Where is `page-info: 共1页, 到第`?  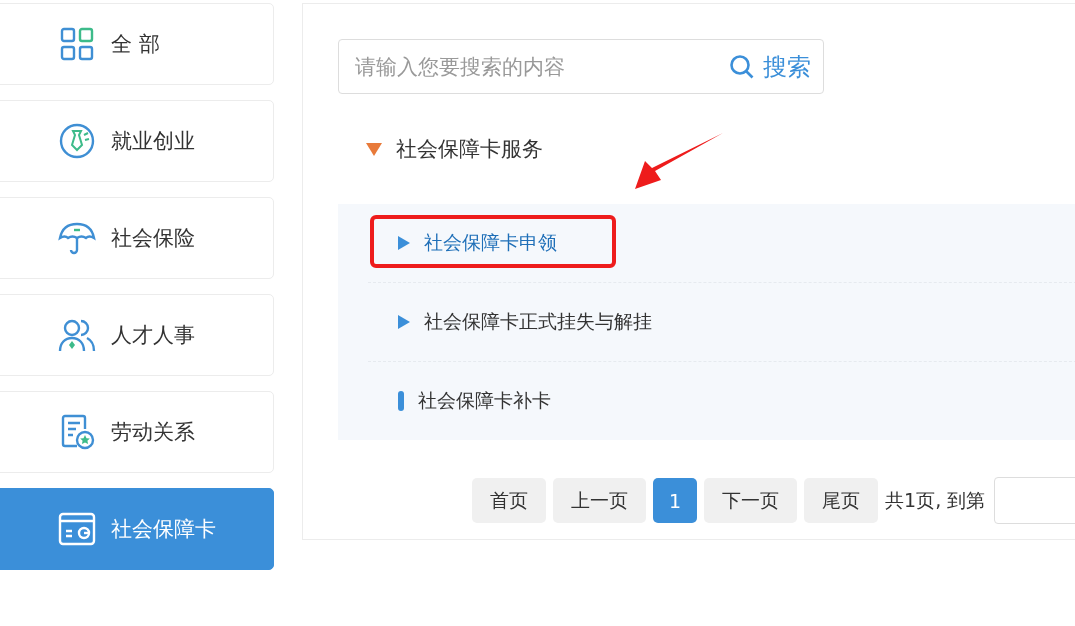 page-info: 共1页, 到第 is located at coordinates (935, 500).